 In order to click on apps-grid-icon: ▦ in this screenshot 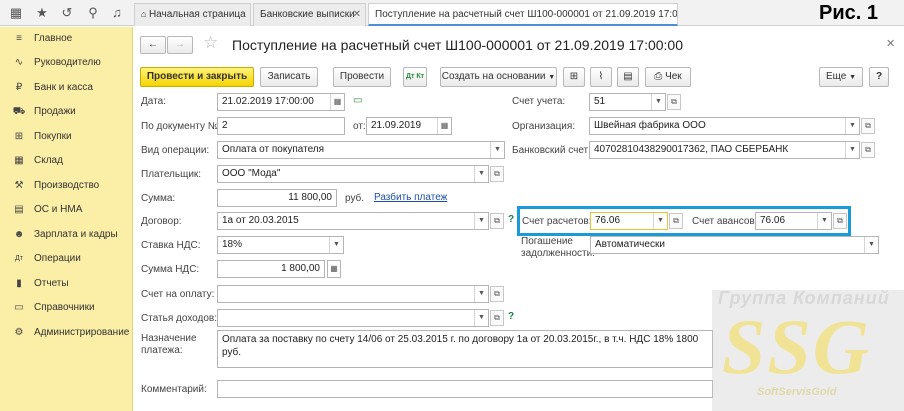, I will do `click(16, 13)`.